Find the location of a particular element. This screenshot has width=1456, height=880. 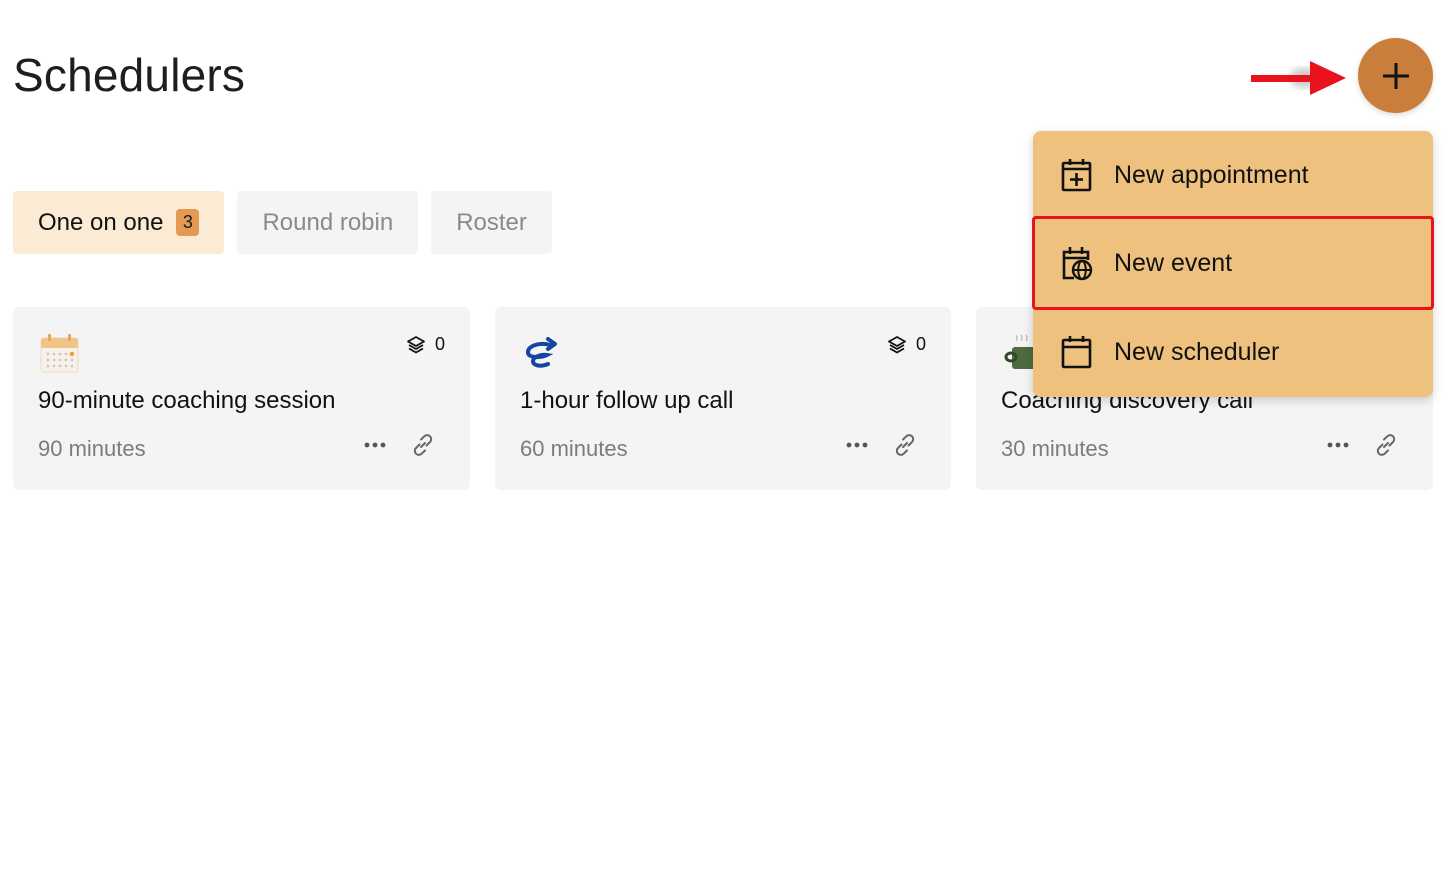

menu-item-new-appointment: New appointment is located at coordinates (1233, 175).